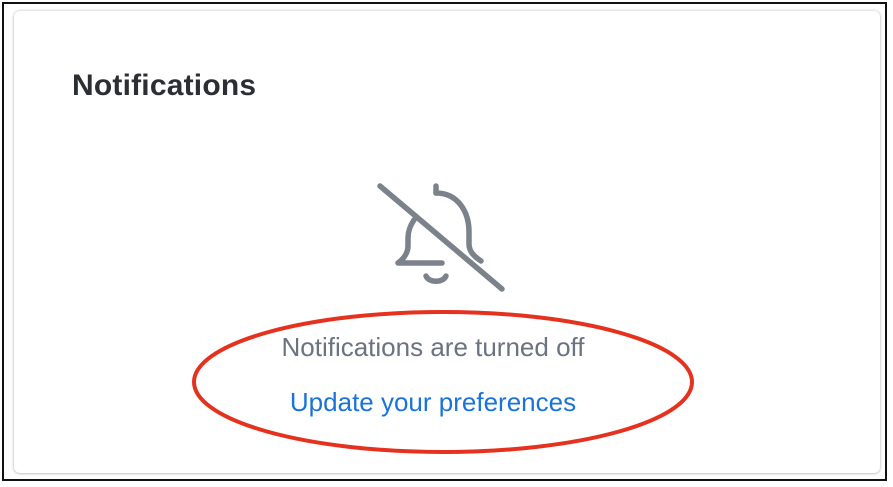 The image size is (893, 487). What do you see at coordinates (164, 85) in the screenshot?
I see `panel-title: Notifications` at bounding box center [164, 85].